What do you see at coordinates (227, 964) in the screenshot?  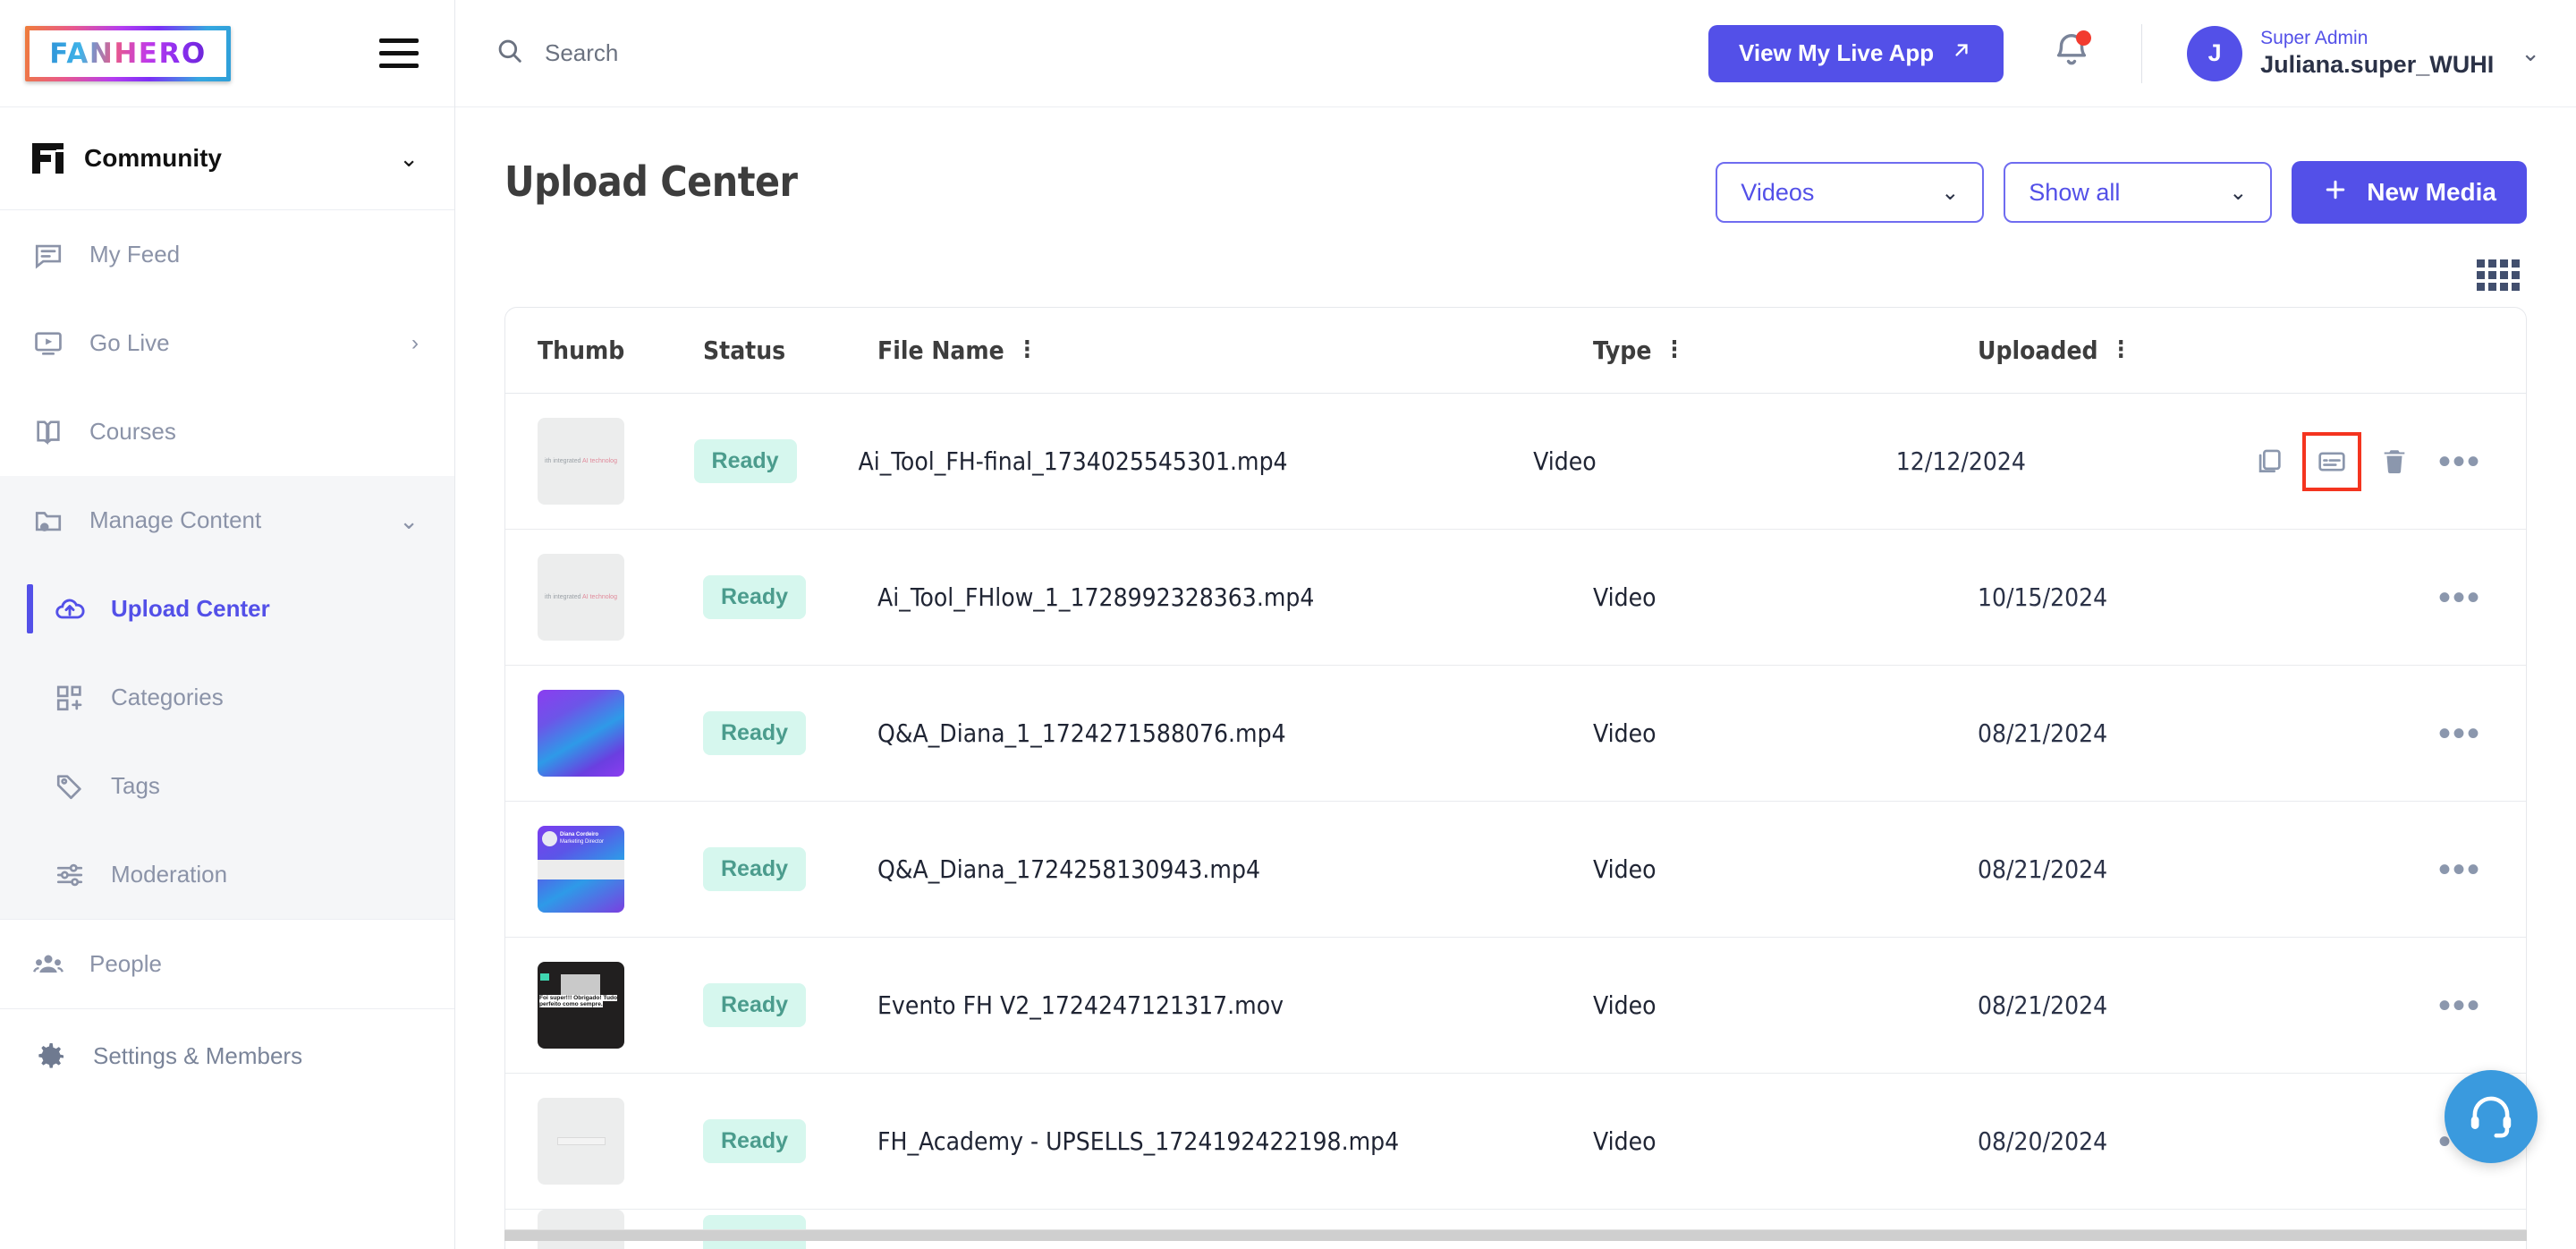 I see `sidebar-item-people: People` at bounding box center [227, 964].